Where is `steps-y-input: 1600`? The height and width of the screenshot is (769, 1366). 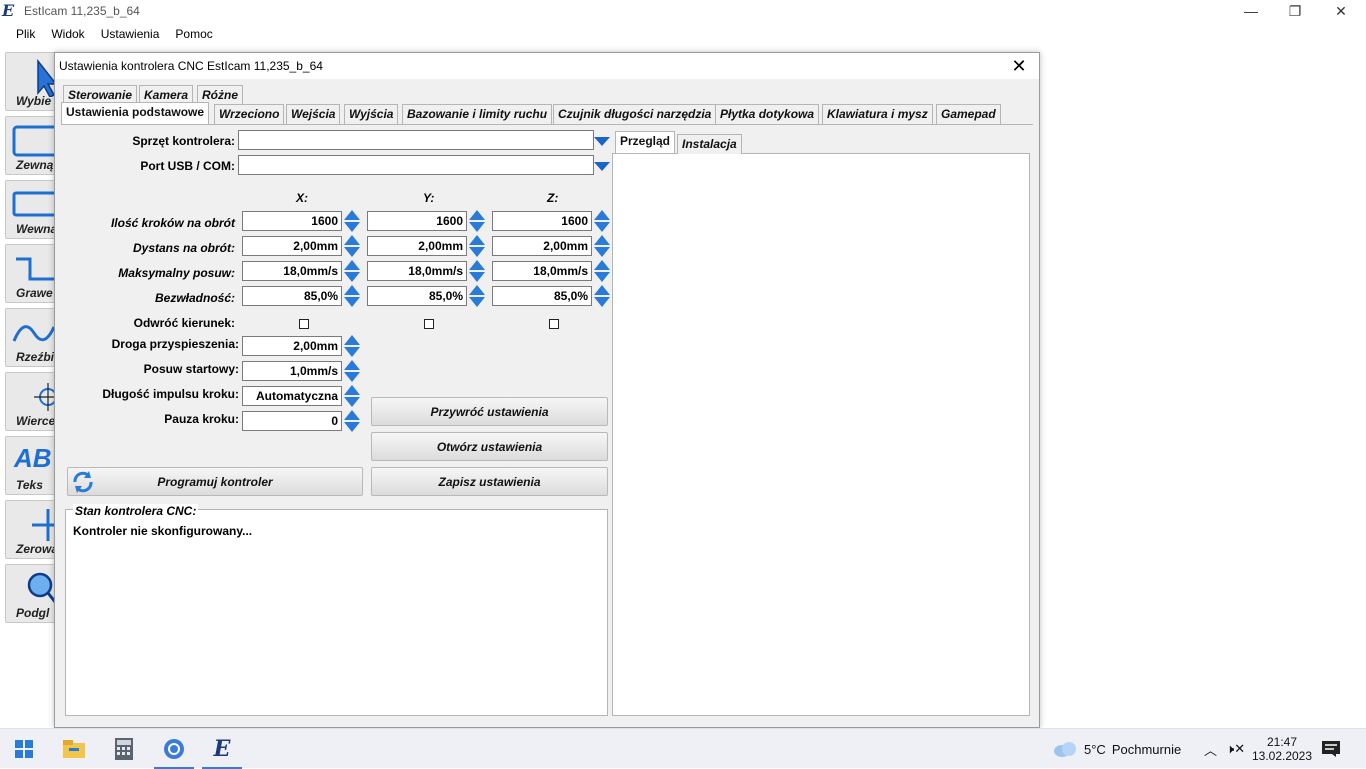
steps-y-input: 1600 is located at coordinates (417, 221).